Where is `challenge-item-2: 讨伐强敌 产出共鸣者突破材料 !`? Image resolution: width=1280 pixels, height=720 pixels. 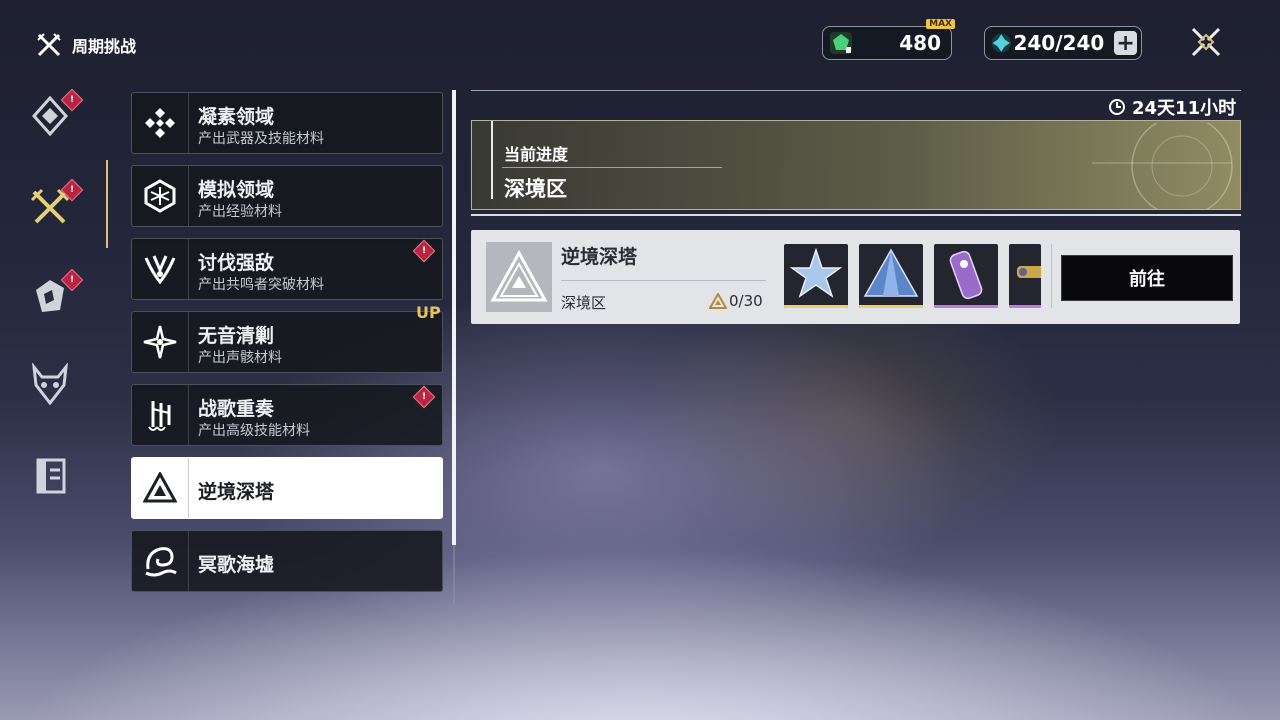 challenge-item-2: 讨伐强敌 产出共鸣者突破材料 ! is located at coordinates (287, 269).